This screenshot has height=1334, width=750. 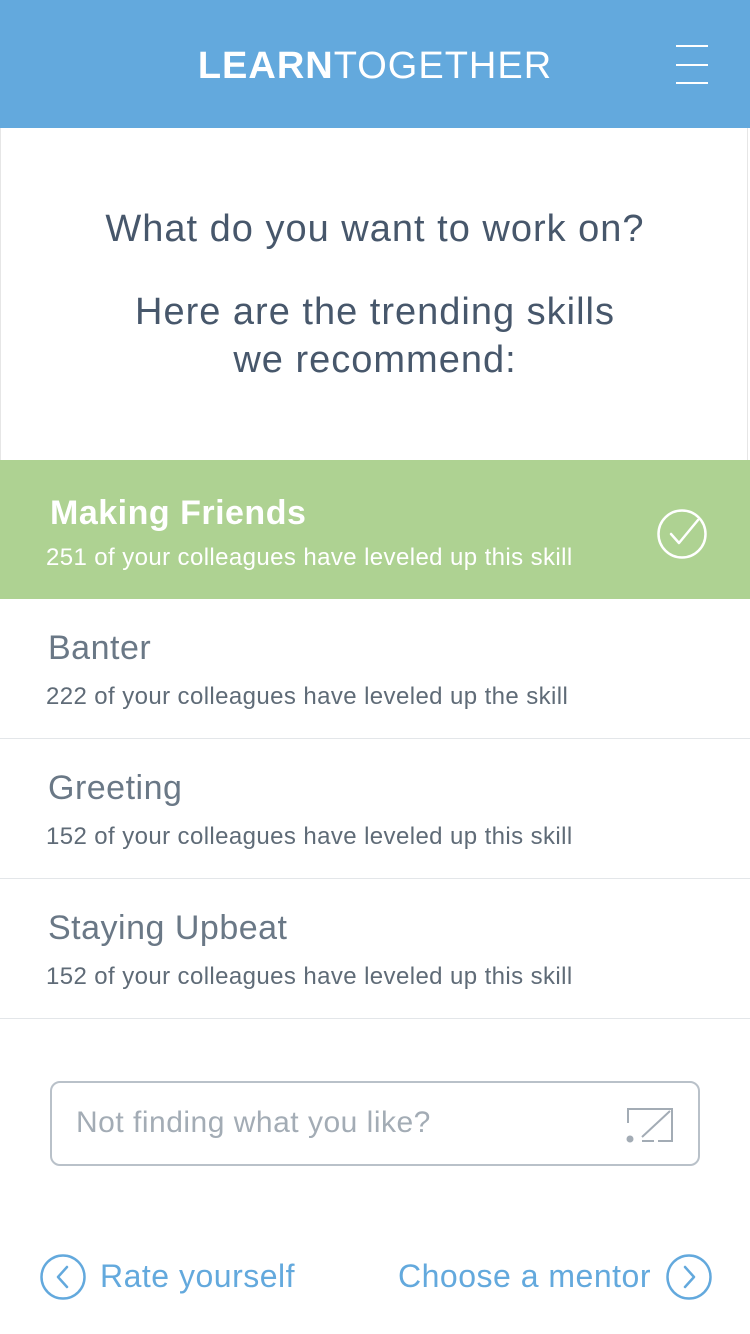 What do you see at coordinates (375, 312) in the screenshot?
I see `recommendation-line-1: Here are the trending skills` at bounding box center [375, 312].